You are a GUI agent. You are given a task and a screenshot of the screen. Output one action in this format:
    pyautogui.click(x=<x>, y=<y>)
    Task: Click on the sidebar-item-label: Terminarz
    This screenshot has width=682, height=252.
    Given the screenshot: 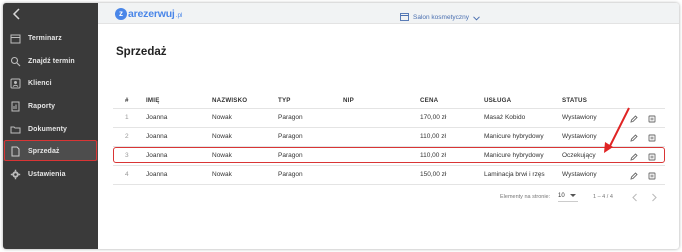 What is the action you would take?
    pyautogui.click(x=45, y=38)
    